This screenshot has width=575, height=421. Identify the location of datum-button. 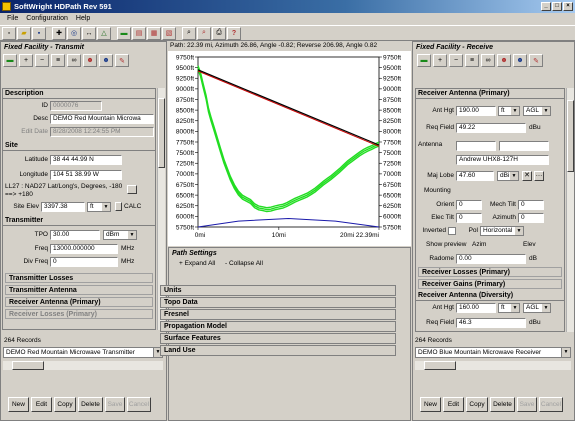
(132, 189).